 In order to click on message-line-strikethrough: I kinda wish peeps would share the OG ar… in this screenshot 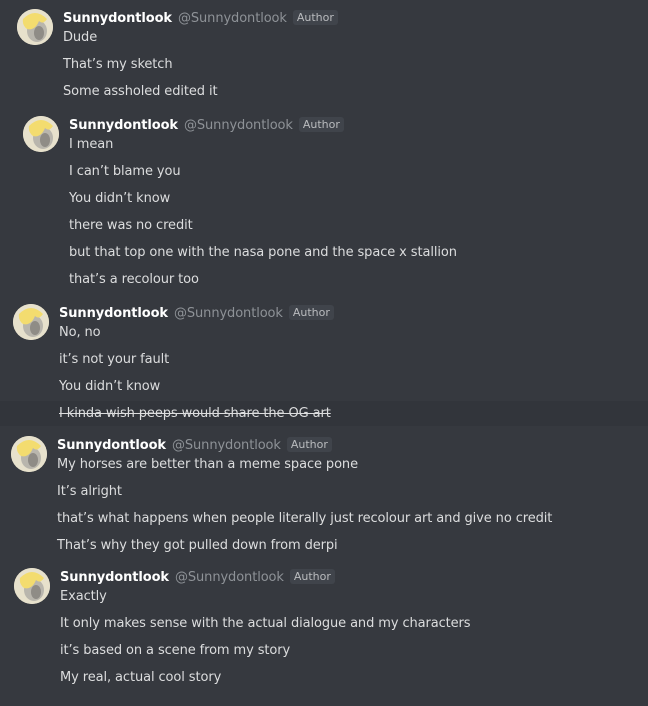, I will do `click(195, 413)`.